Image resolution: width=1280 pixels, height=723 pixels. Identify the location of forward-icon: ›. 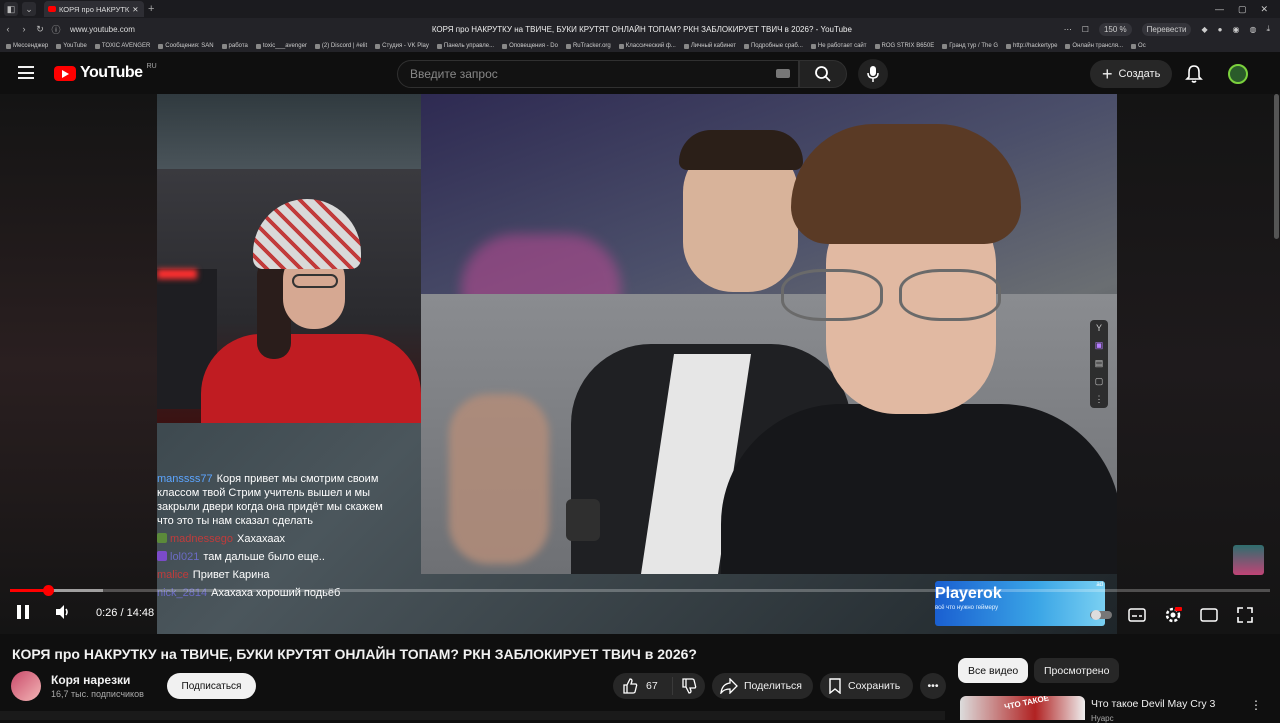
(24, 29).